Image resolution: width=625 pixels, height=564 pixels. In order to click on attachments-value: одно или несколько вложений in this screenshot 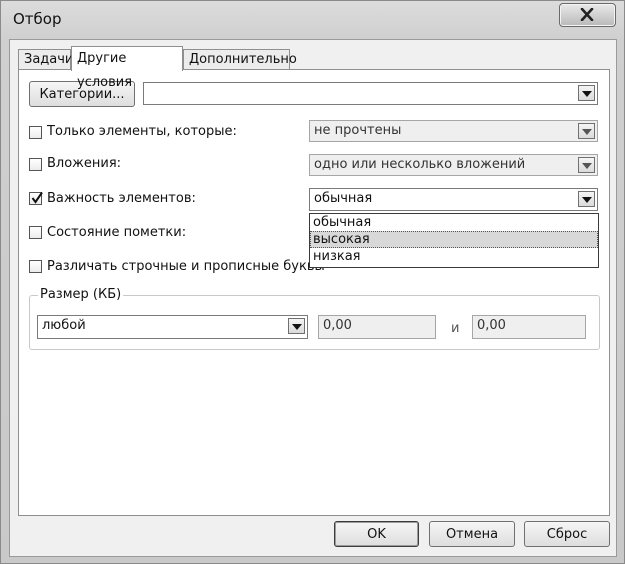, I will do `click(420, 164)`.